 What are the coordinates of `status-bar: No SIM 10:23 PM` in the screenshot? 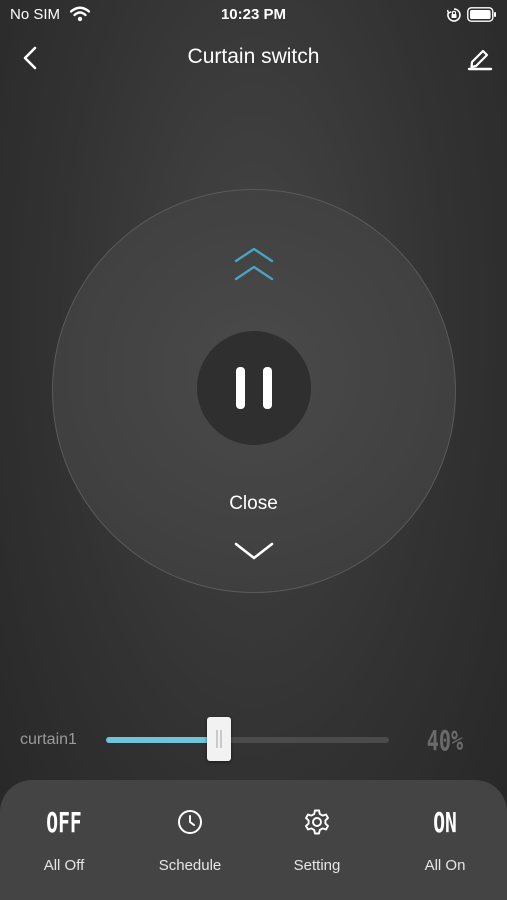 It's located at (253, 15).